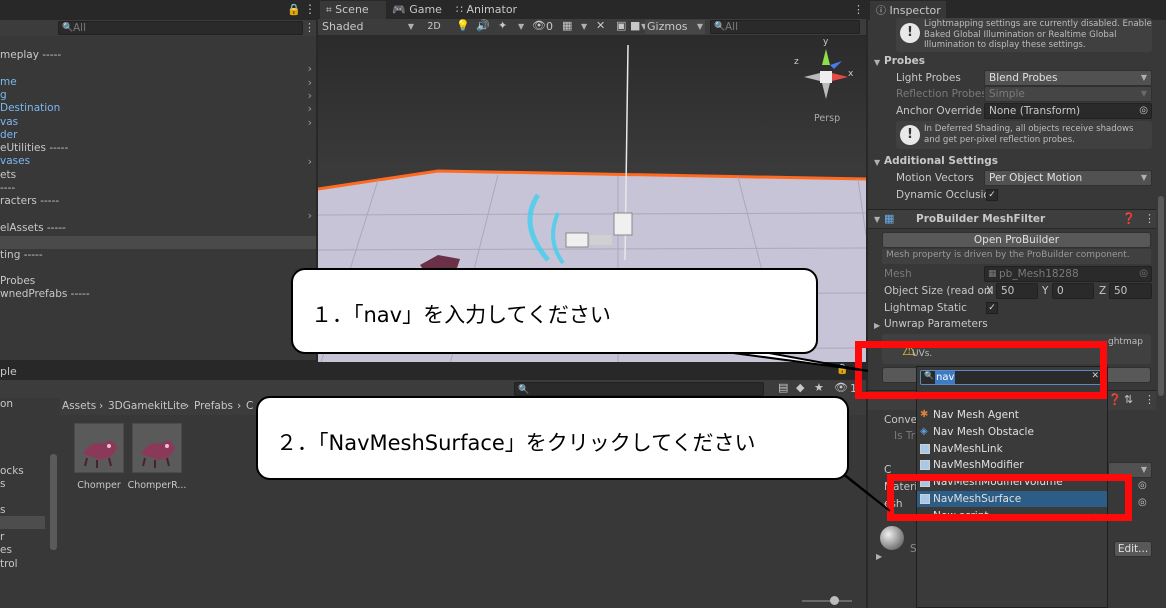 Image resolution: width=1166 pixels, height=608 pixels. I want to click on project-folder-item: trol, so click(9, 564).